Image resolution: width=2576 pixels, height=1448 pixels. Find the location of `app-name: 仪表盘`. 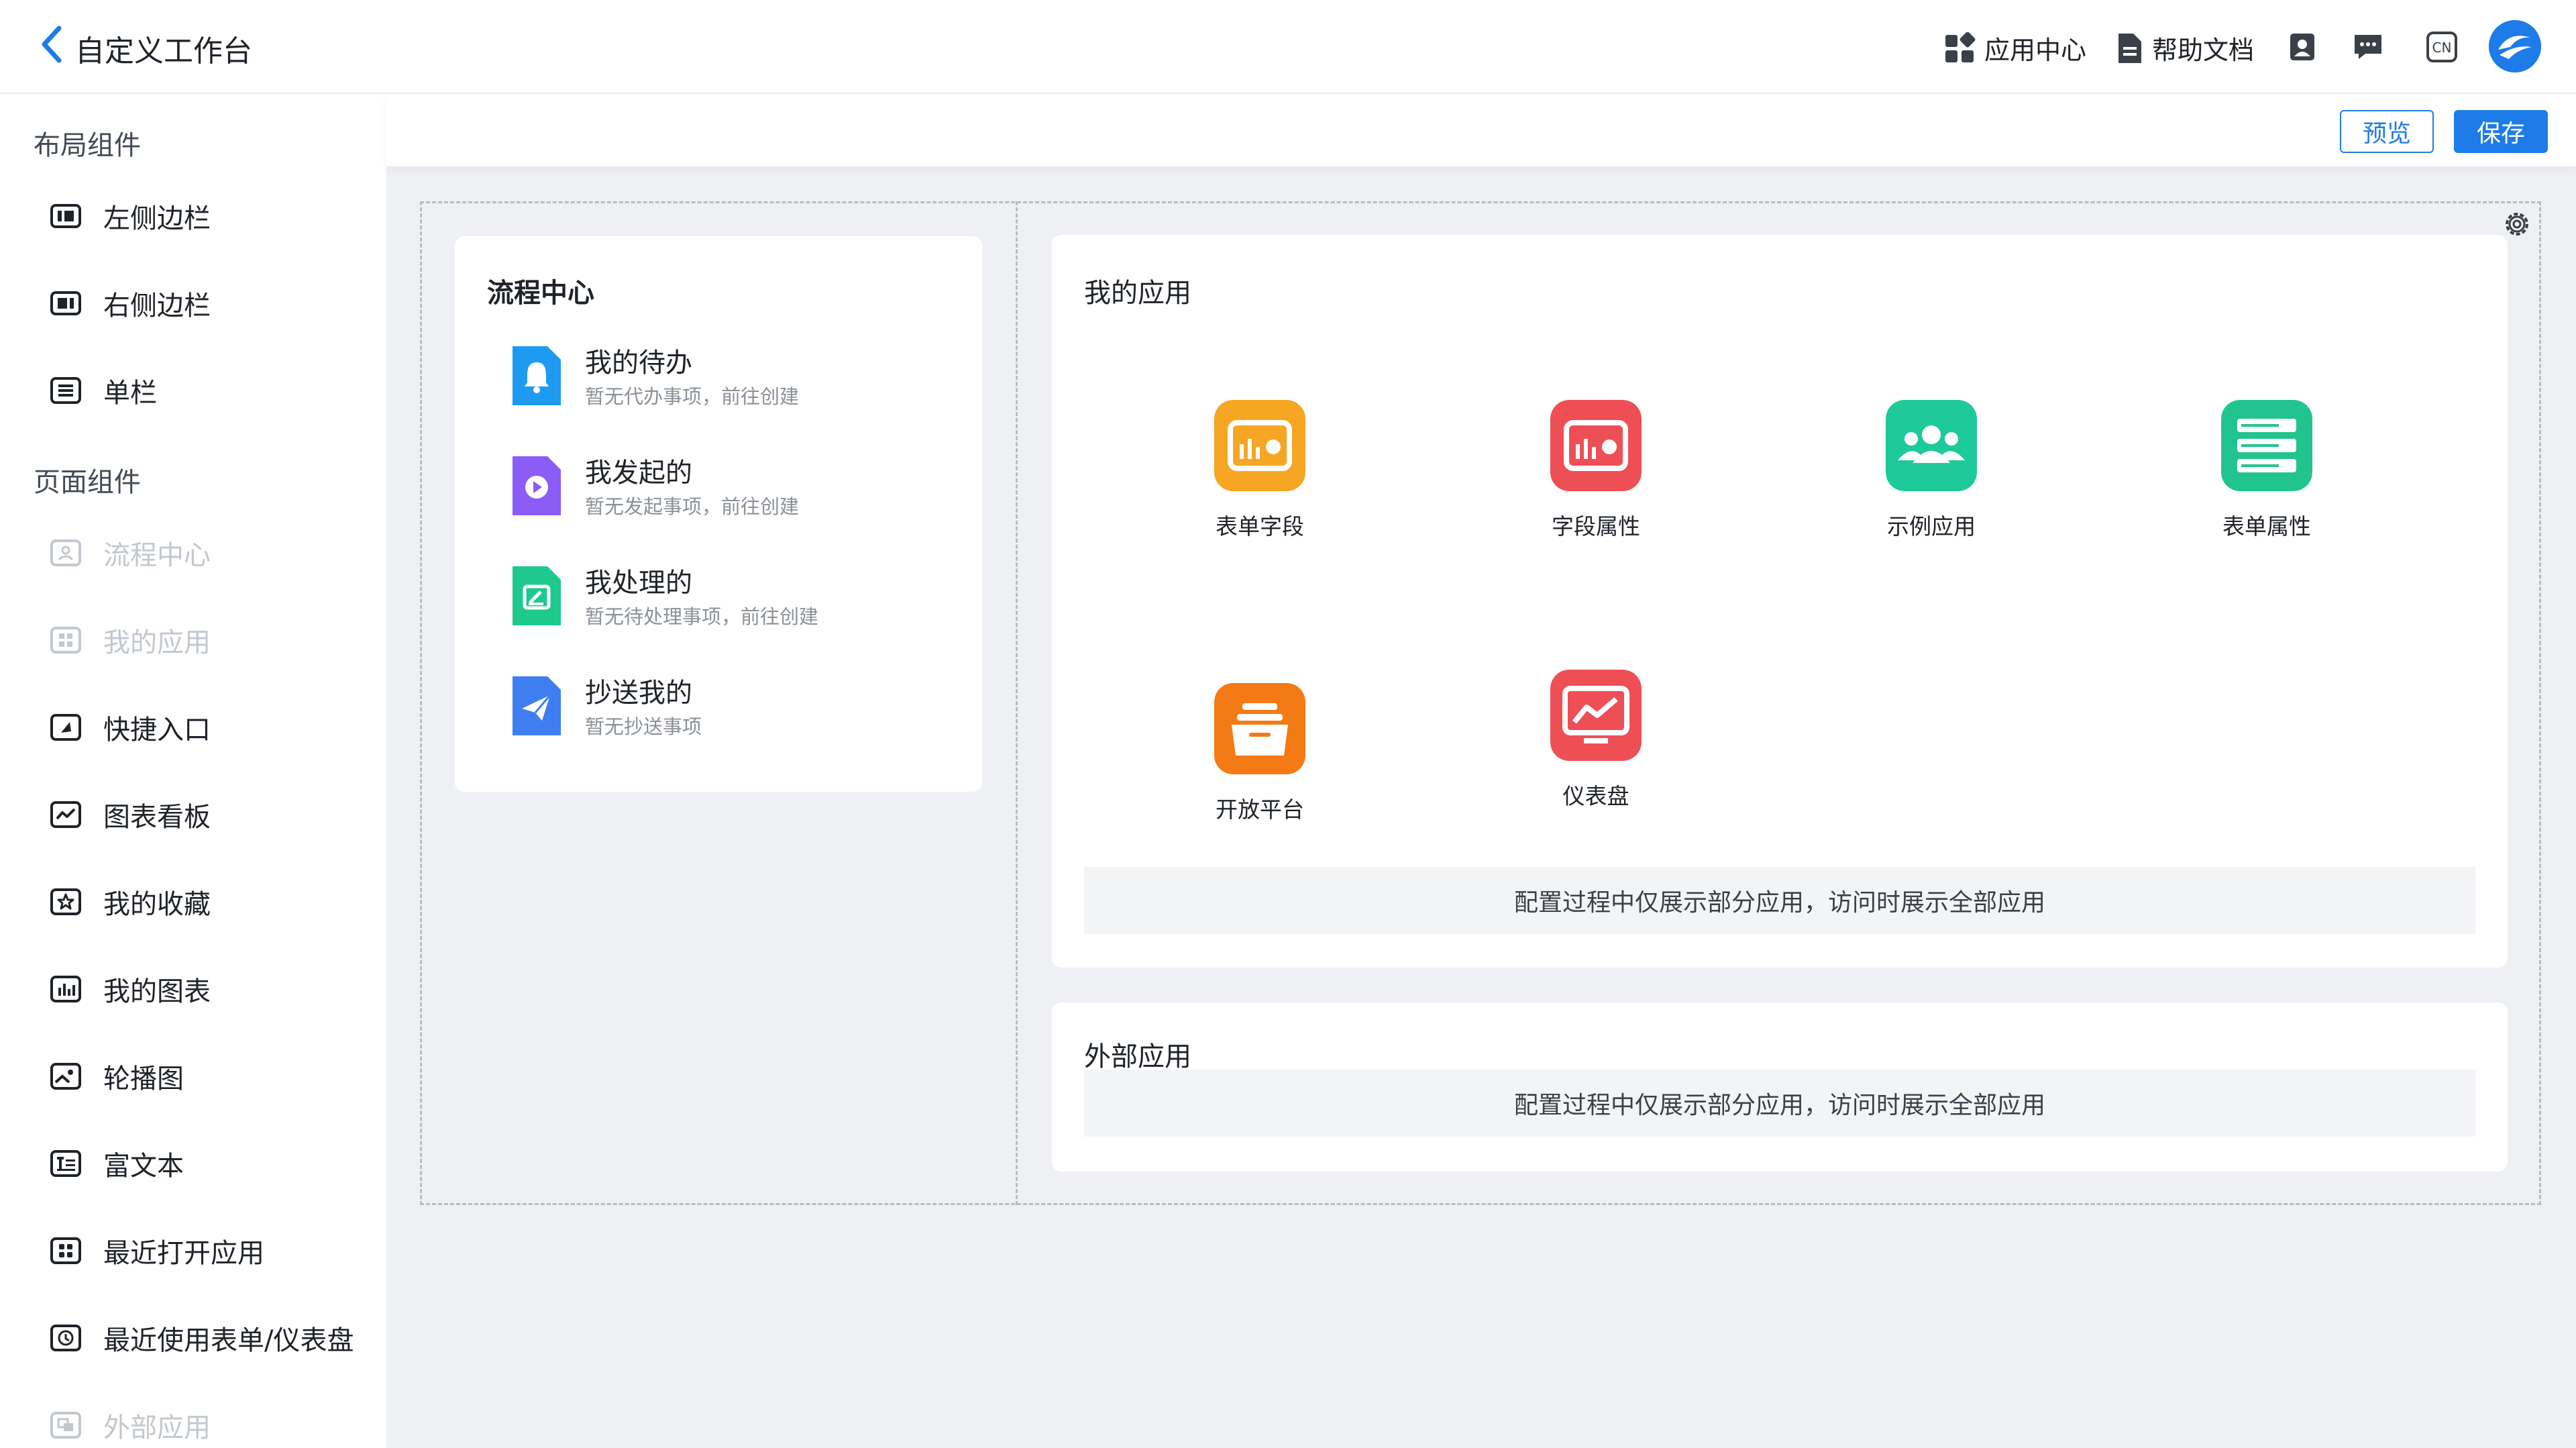

app-name: 仪表盘 is located at coordinates (1595, 796).